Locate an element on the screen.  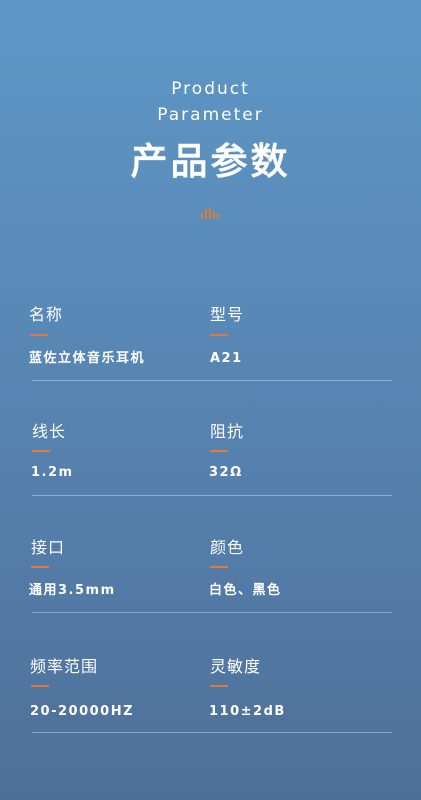
header: Product Parameter 产品参数 is located at coordinates (210, 130).